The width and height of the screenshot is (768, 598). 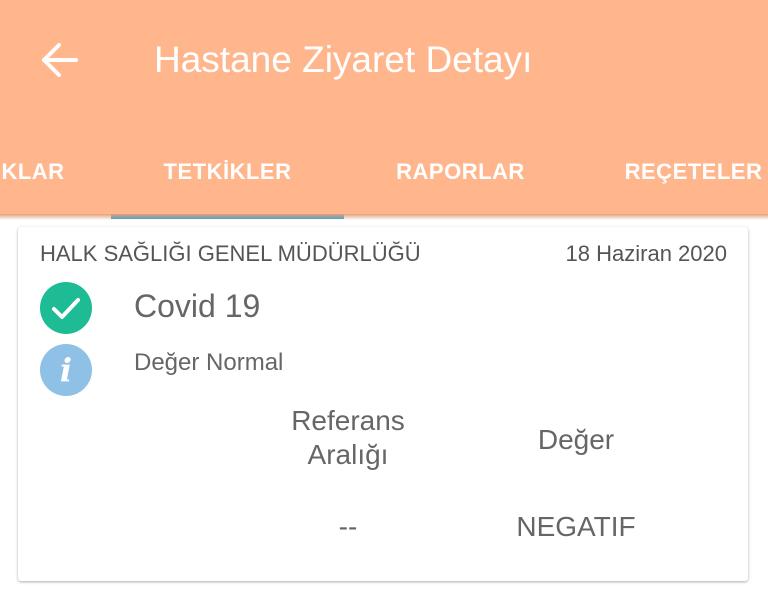 I want to click on reference-range-header-line1: Referans, so click(x=348, y=420).